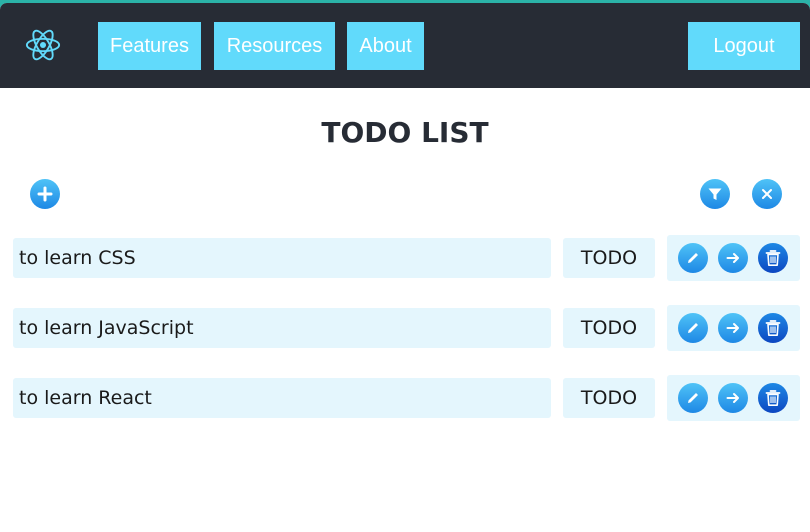 This screenshot has height=532, width=810. I want to click on filter-button, so click(715, 194).